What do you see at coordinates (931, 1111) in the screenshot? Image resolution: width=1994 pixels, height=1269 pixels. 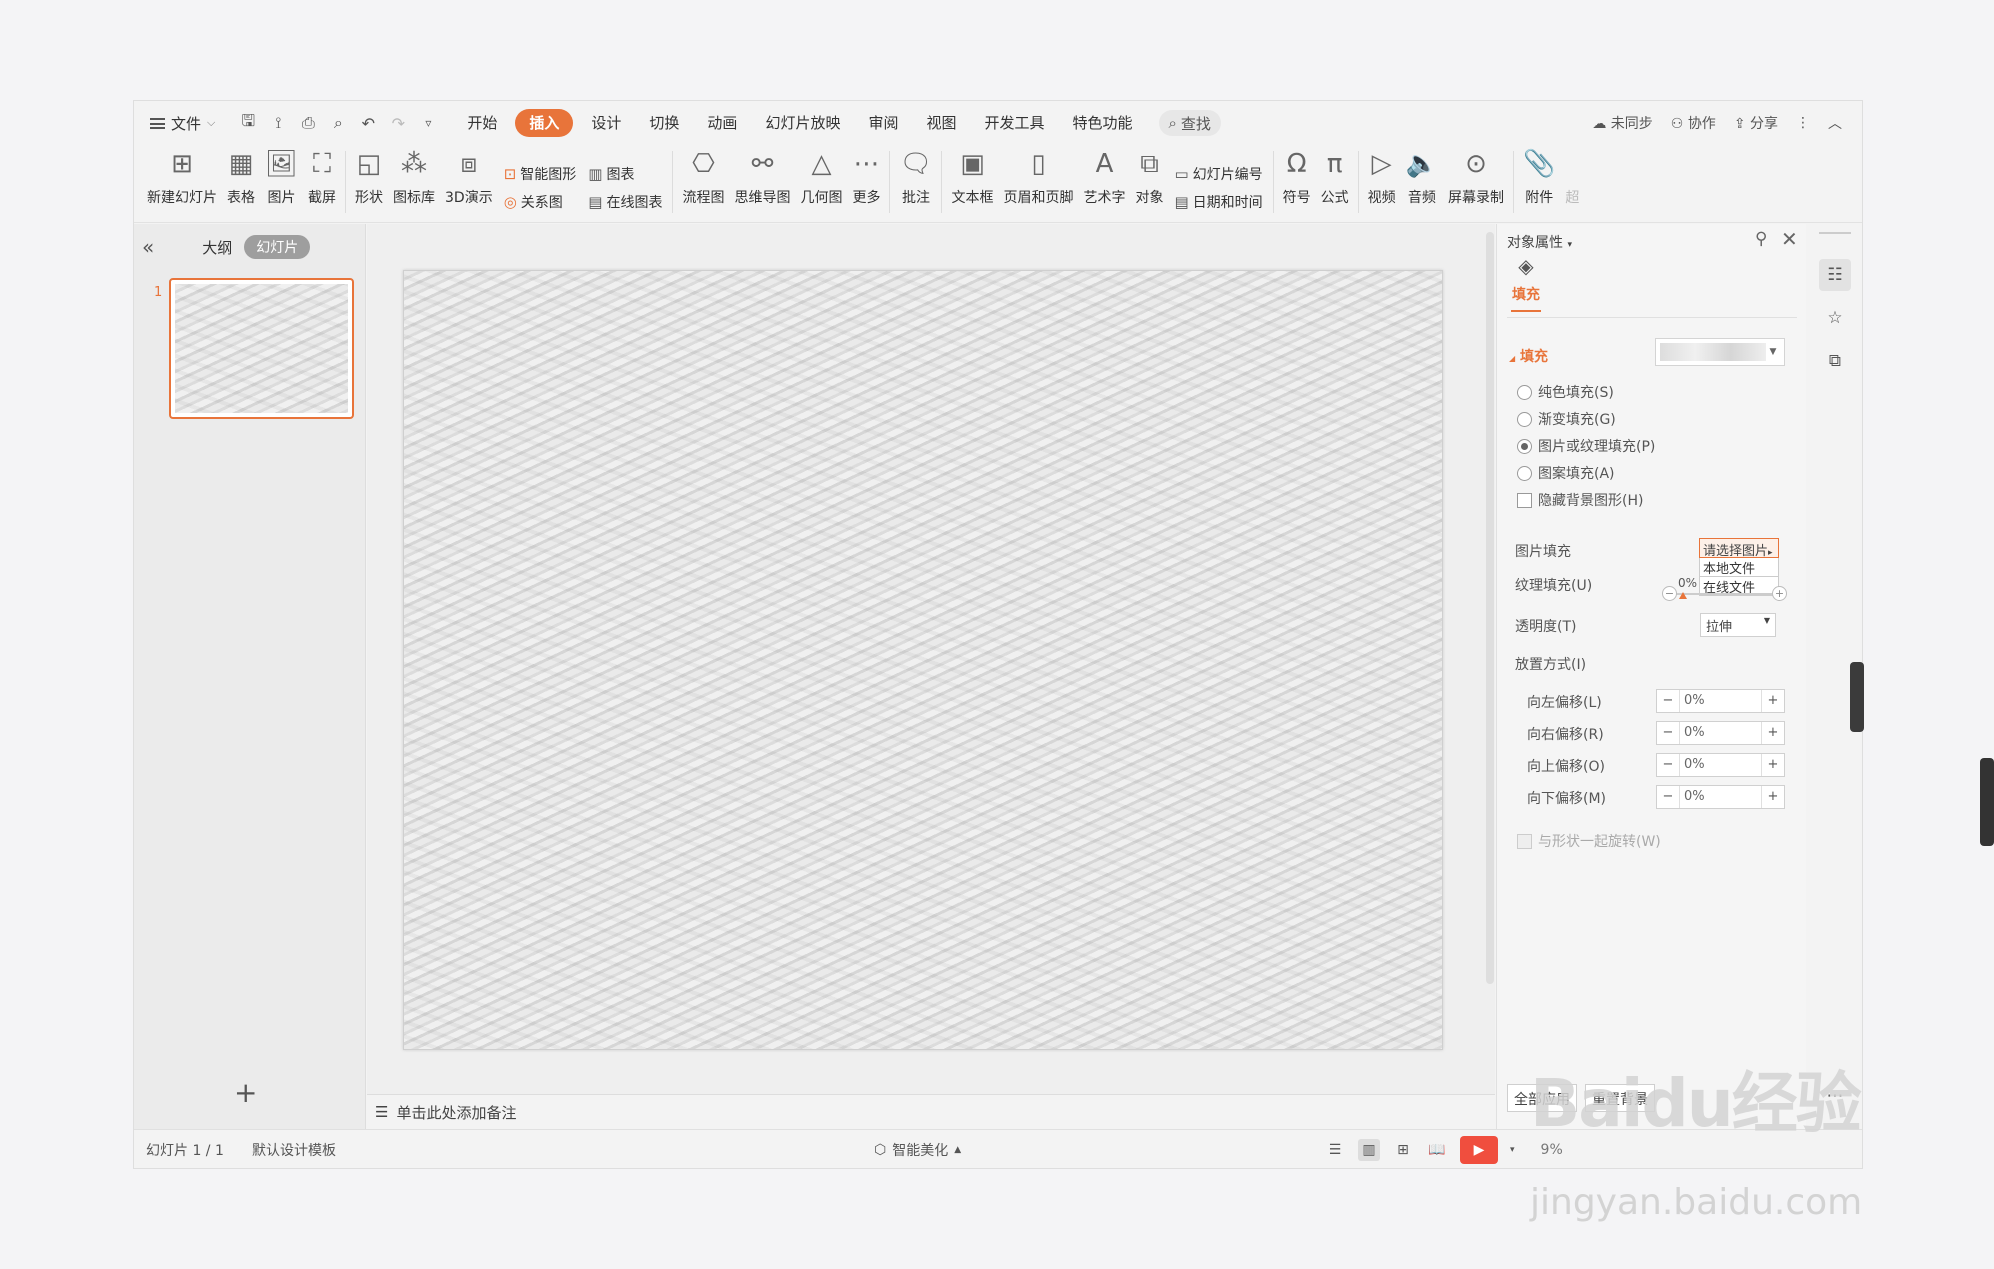 I see `notes-bar: ☰ 单击此处添加备注` at bounding box center [931, 1111].